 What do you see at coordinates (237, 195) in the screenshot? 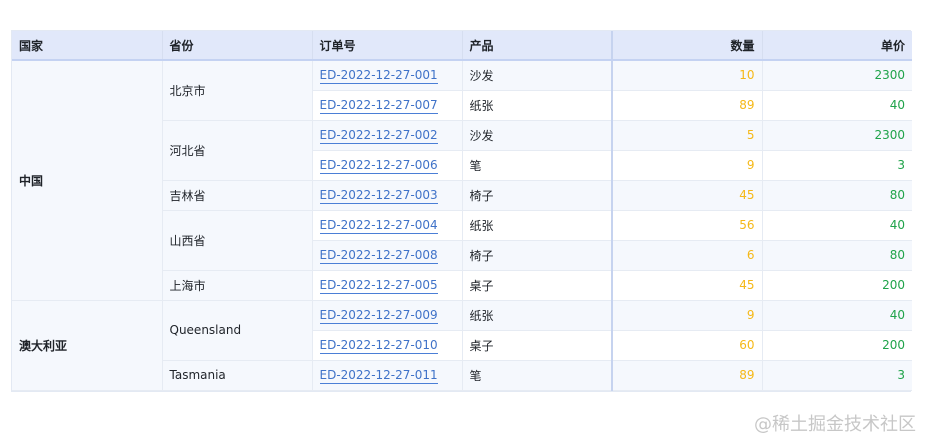
I see `cell-province: 吉林省` at bounding box center [237, 195].